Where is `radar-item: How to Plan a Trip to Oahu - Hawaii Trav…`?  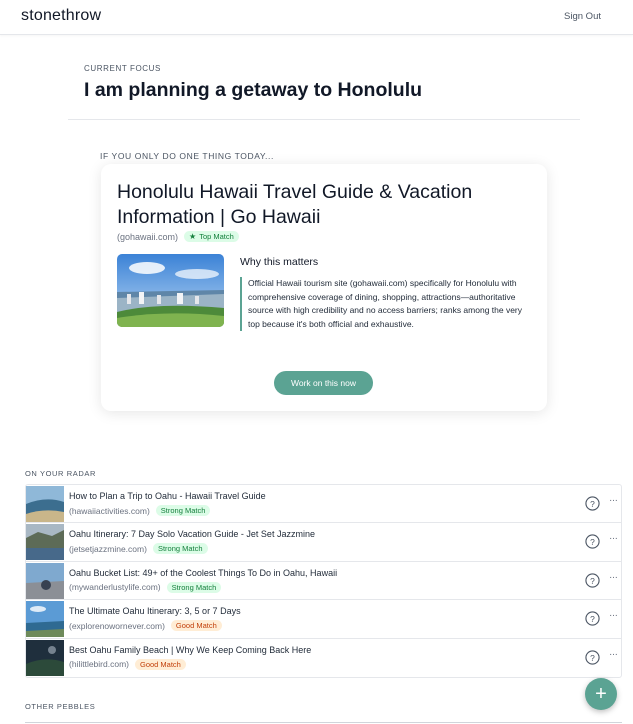 radar-item: How to Plan a Trip to Oahu - Hawaii Trav… is located at coordinates (323, 504).